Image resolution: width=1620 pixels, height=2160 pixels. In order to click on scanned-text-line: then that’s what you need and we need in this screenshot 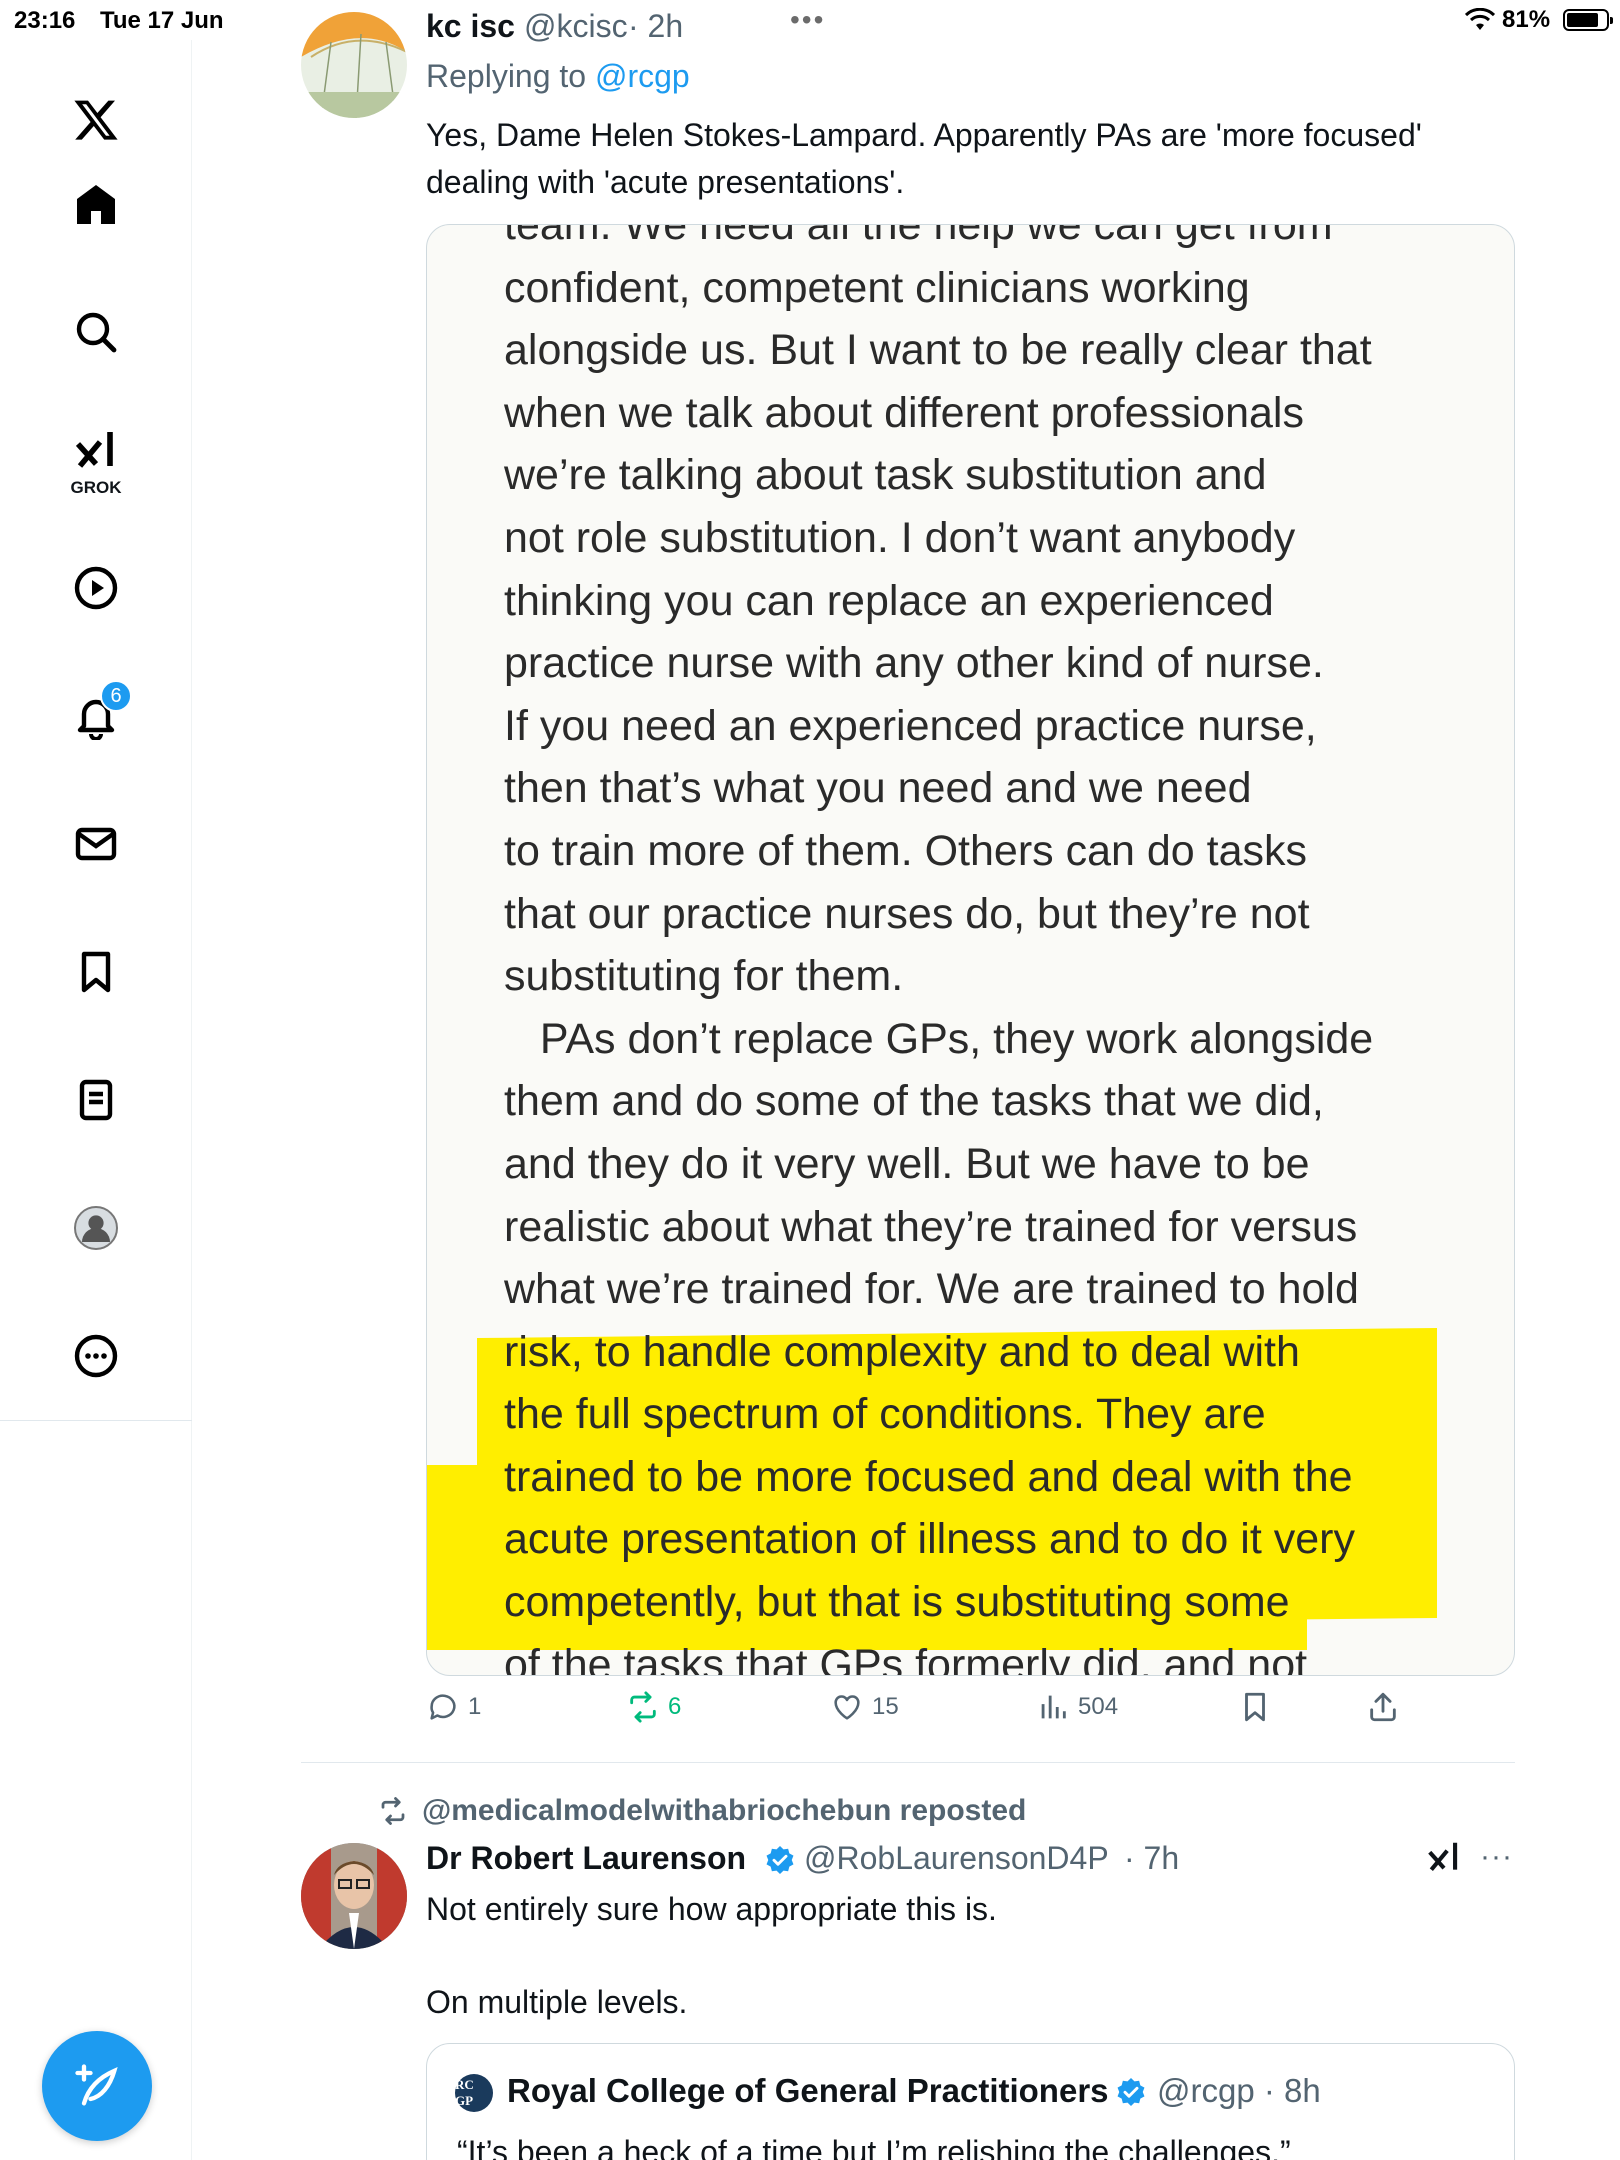, I will do `click(878, 788)`.